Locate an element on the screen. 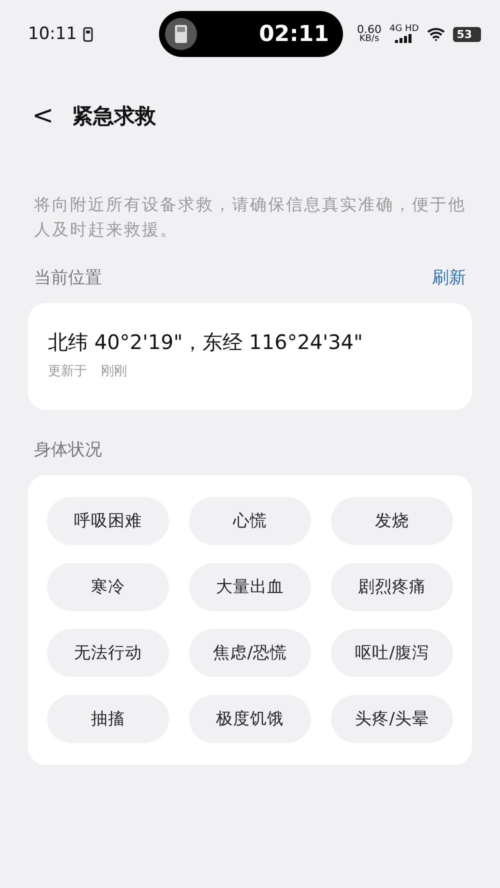 The width and height of the screenshot is (500, 888). island-timer: 02:11 is located at coordinates (293, 34).